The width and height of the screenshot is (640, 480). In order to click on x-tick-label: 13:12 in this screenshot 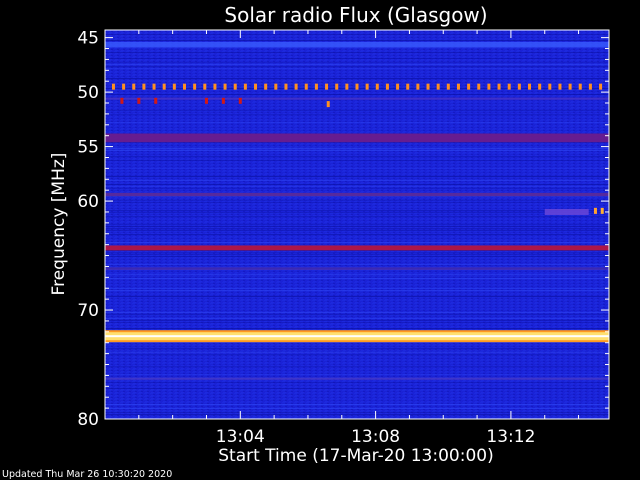, I will do `click(510, 437)`.